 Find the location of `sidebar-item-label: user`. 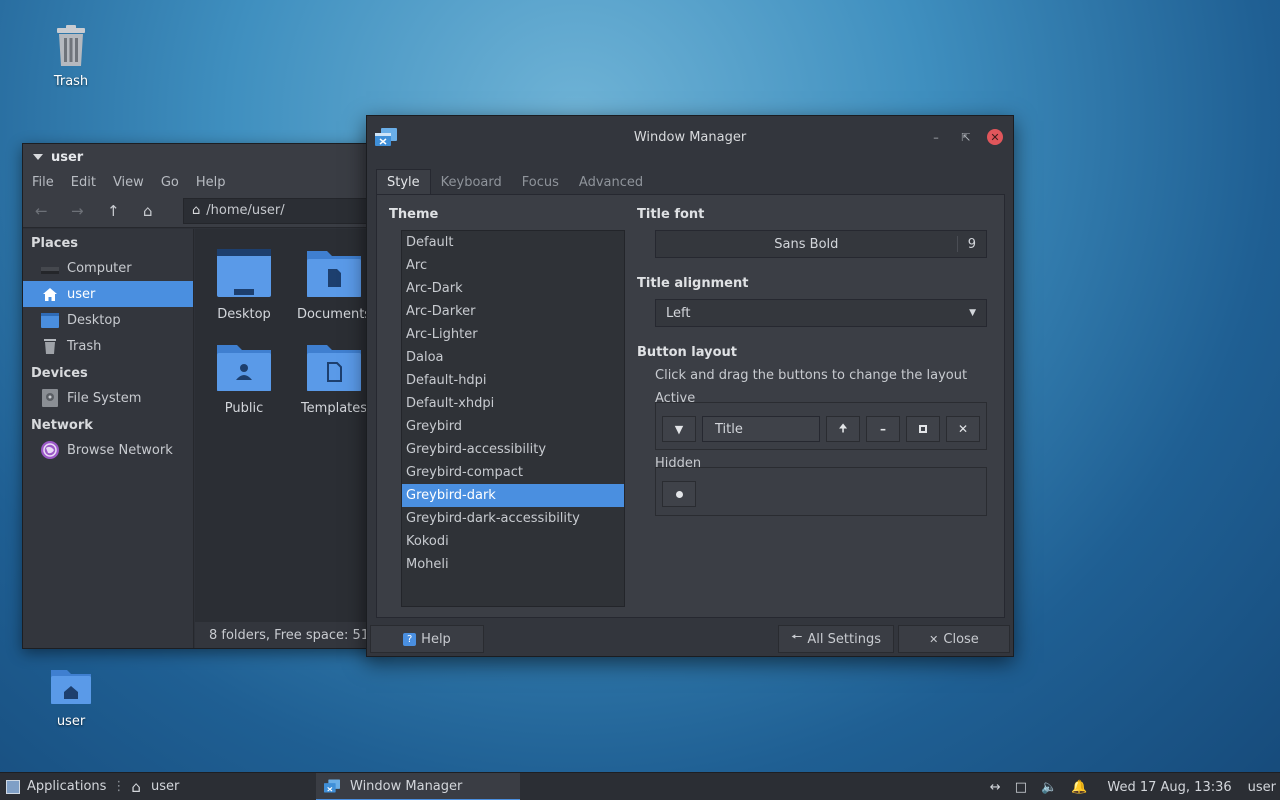

sidebar-item-label: user is located at coordinates (81, 294).